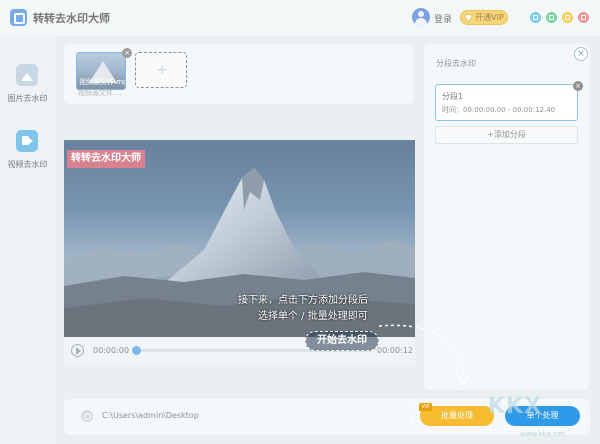 The height and width of the screenshot is (444, 600). What do you see at coordinates (581, 54) in the screenshot?
I see `close-tutorial-icon: ×` at bounding box center [581, 54].